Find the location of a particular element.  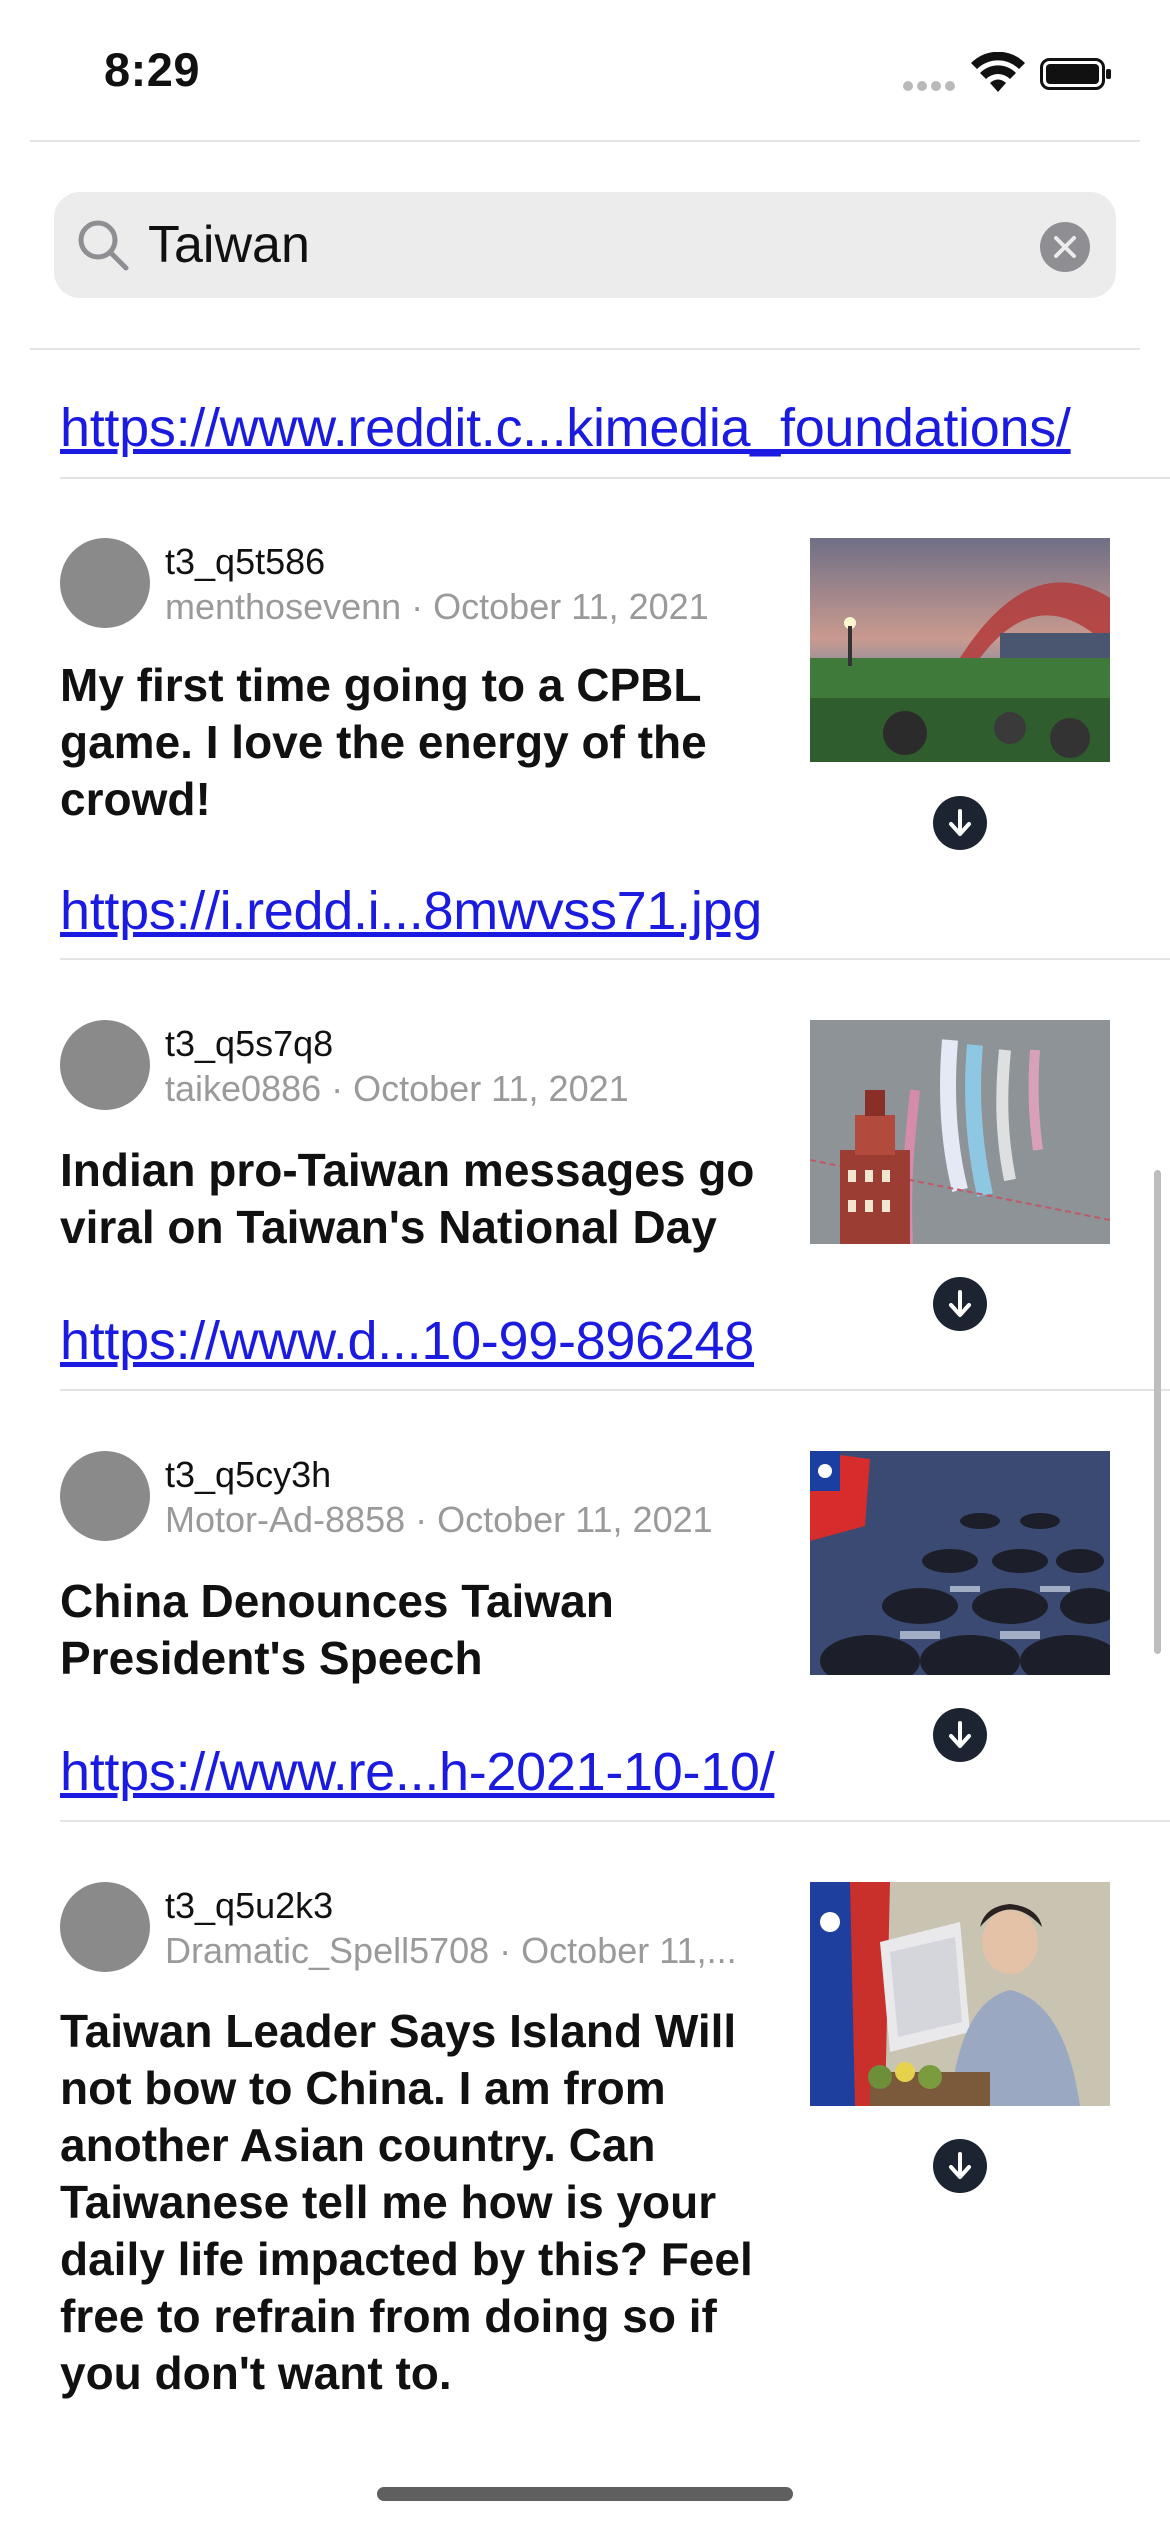

post-id: t3_q5cy3h is located at coordinates (248, 1474).